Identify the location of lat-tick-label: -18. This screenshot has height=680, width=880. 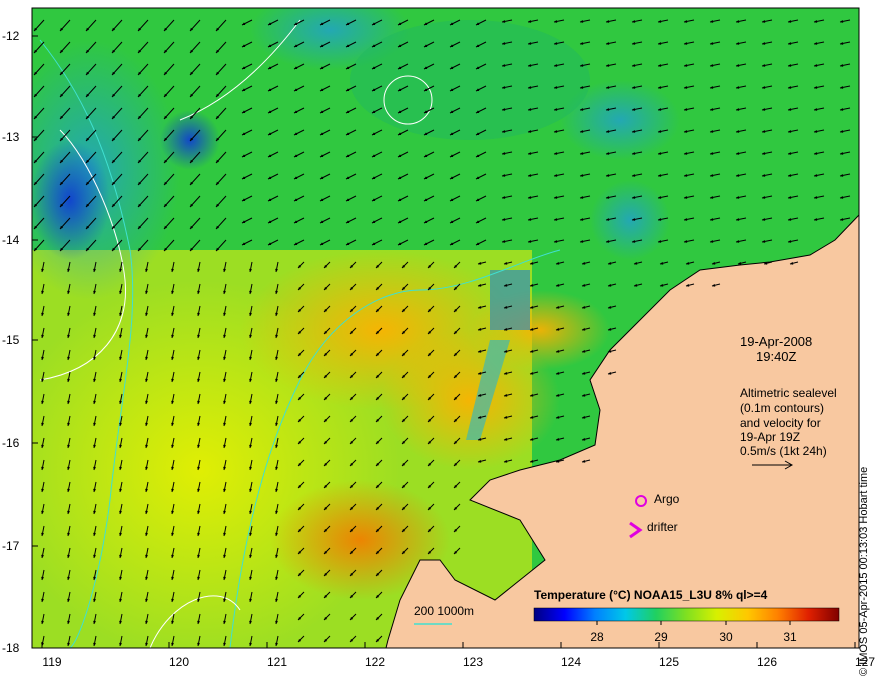
(11, 648).